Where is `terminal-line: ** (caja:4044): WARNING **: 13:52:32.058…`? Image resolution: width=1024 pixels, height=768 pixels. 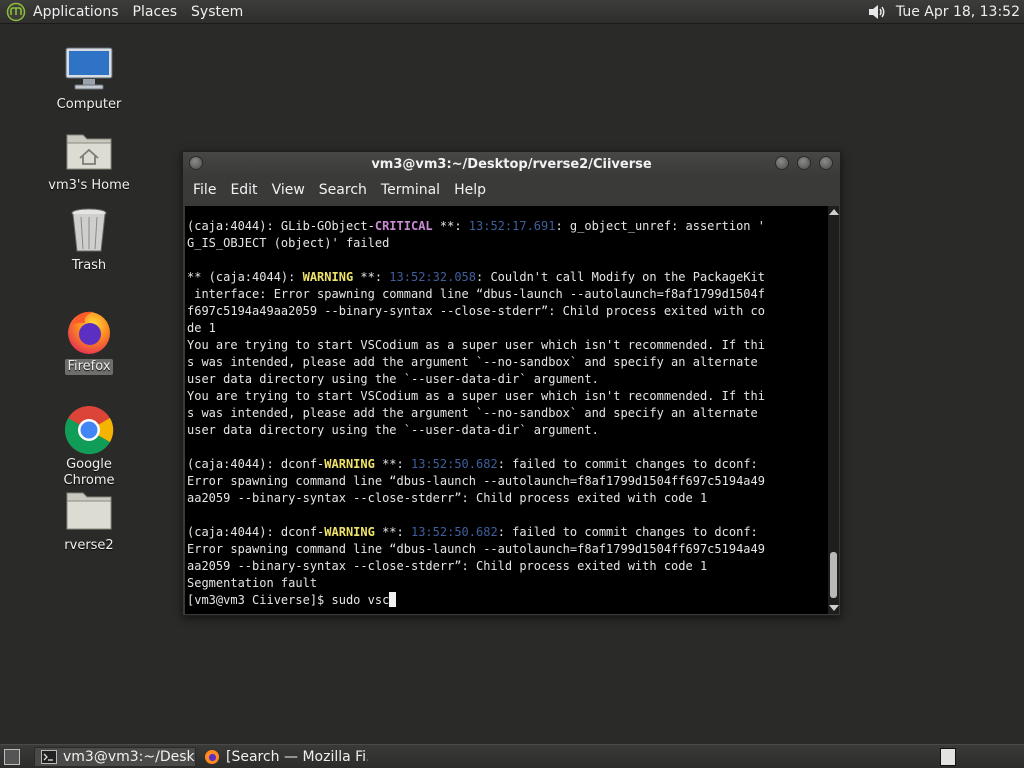
terminal-line: ** (caja:4044): WARNING **: 13:52:32.058… is located at coordinates (476, 277).